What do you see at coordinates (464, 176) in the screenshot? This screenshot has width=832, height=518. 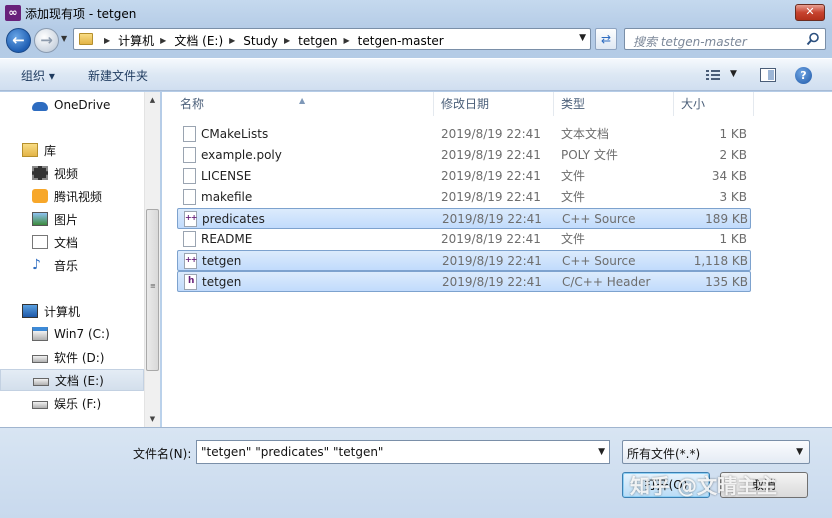 I see `file-row: LICENSE 2019/8/19 22:41 文件 34 KB` at bounding box center [464, 176].